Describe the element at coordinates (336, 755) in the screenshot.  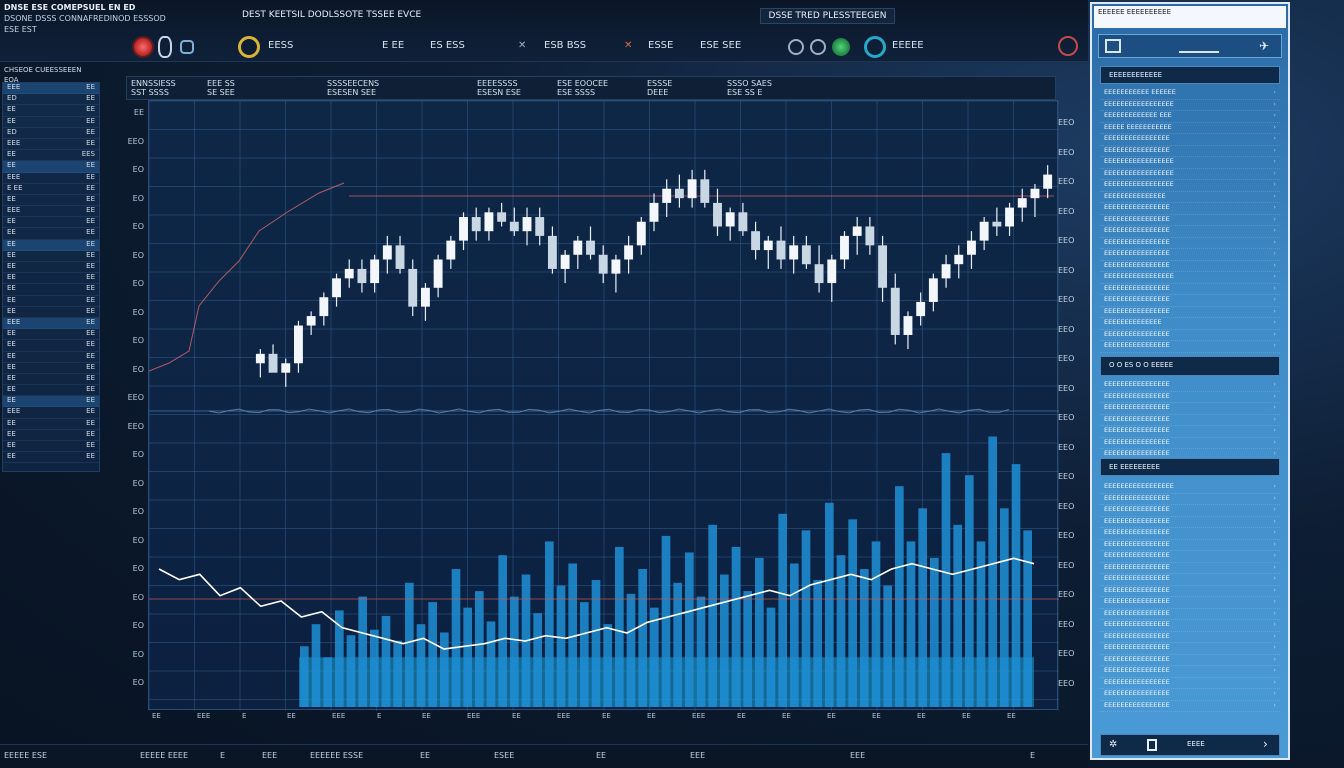
I see `status-item: EEEEEE ESSE` at that location.